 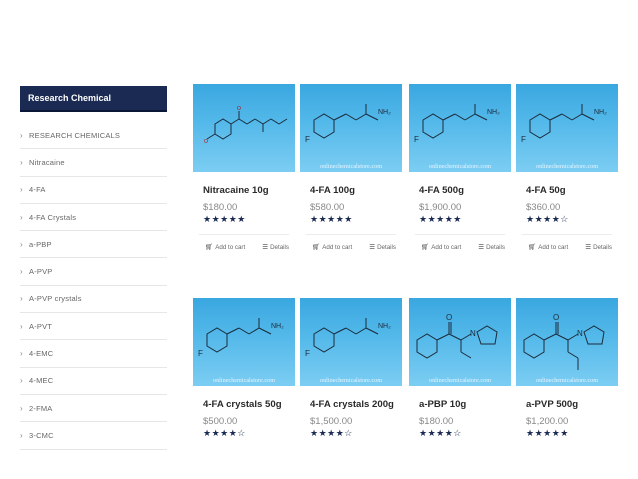 What do you see at coordinates (543, 207) in the screenshot?
I see `product-price: $360.00` at bounding box center [543, 207].